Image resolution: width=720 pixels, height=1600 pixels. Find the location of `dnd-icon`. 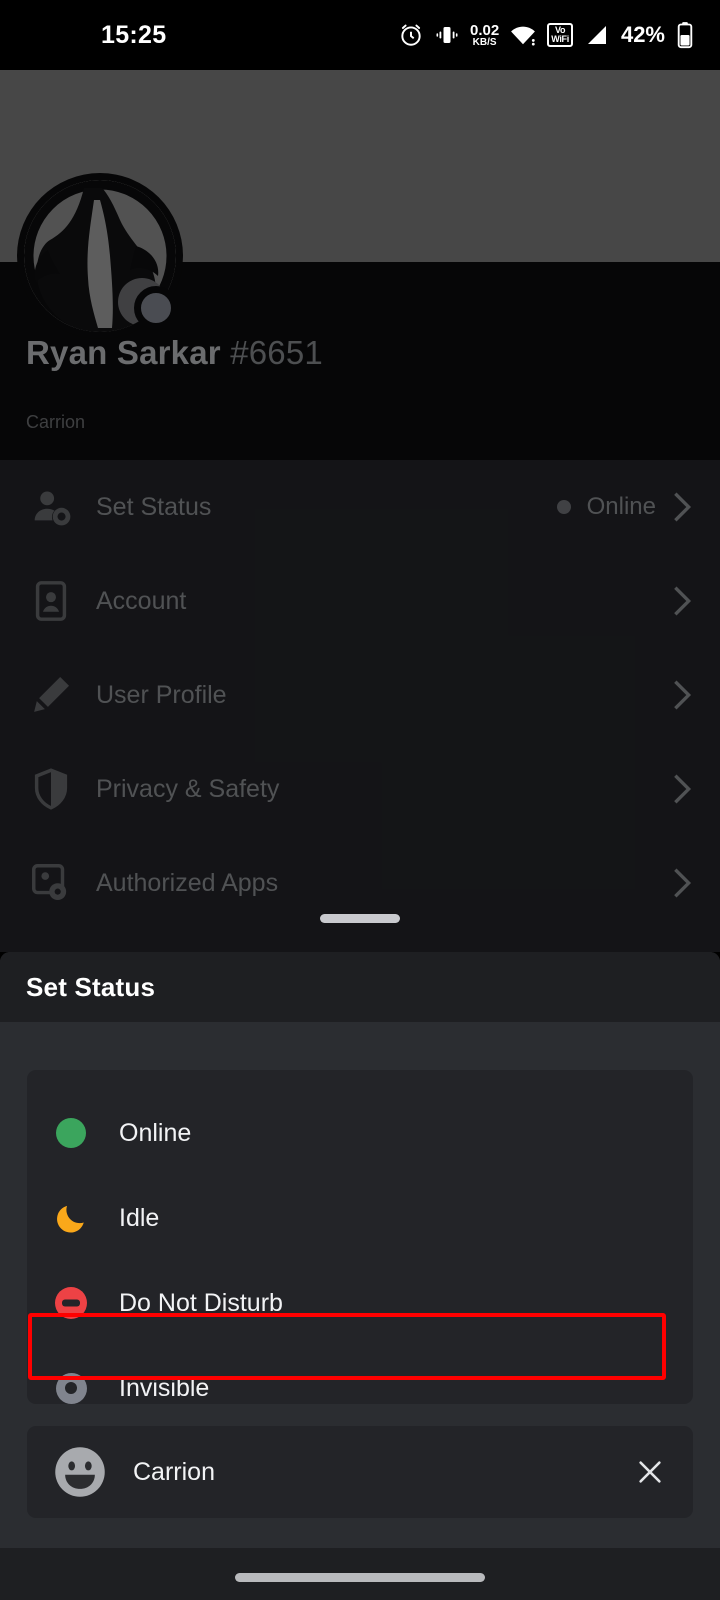

dnd-icon is located at coordinates (71, 1303).